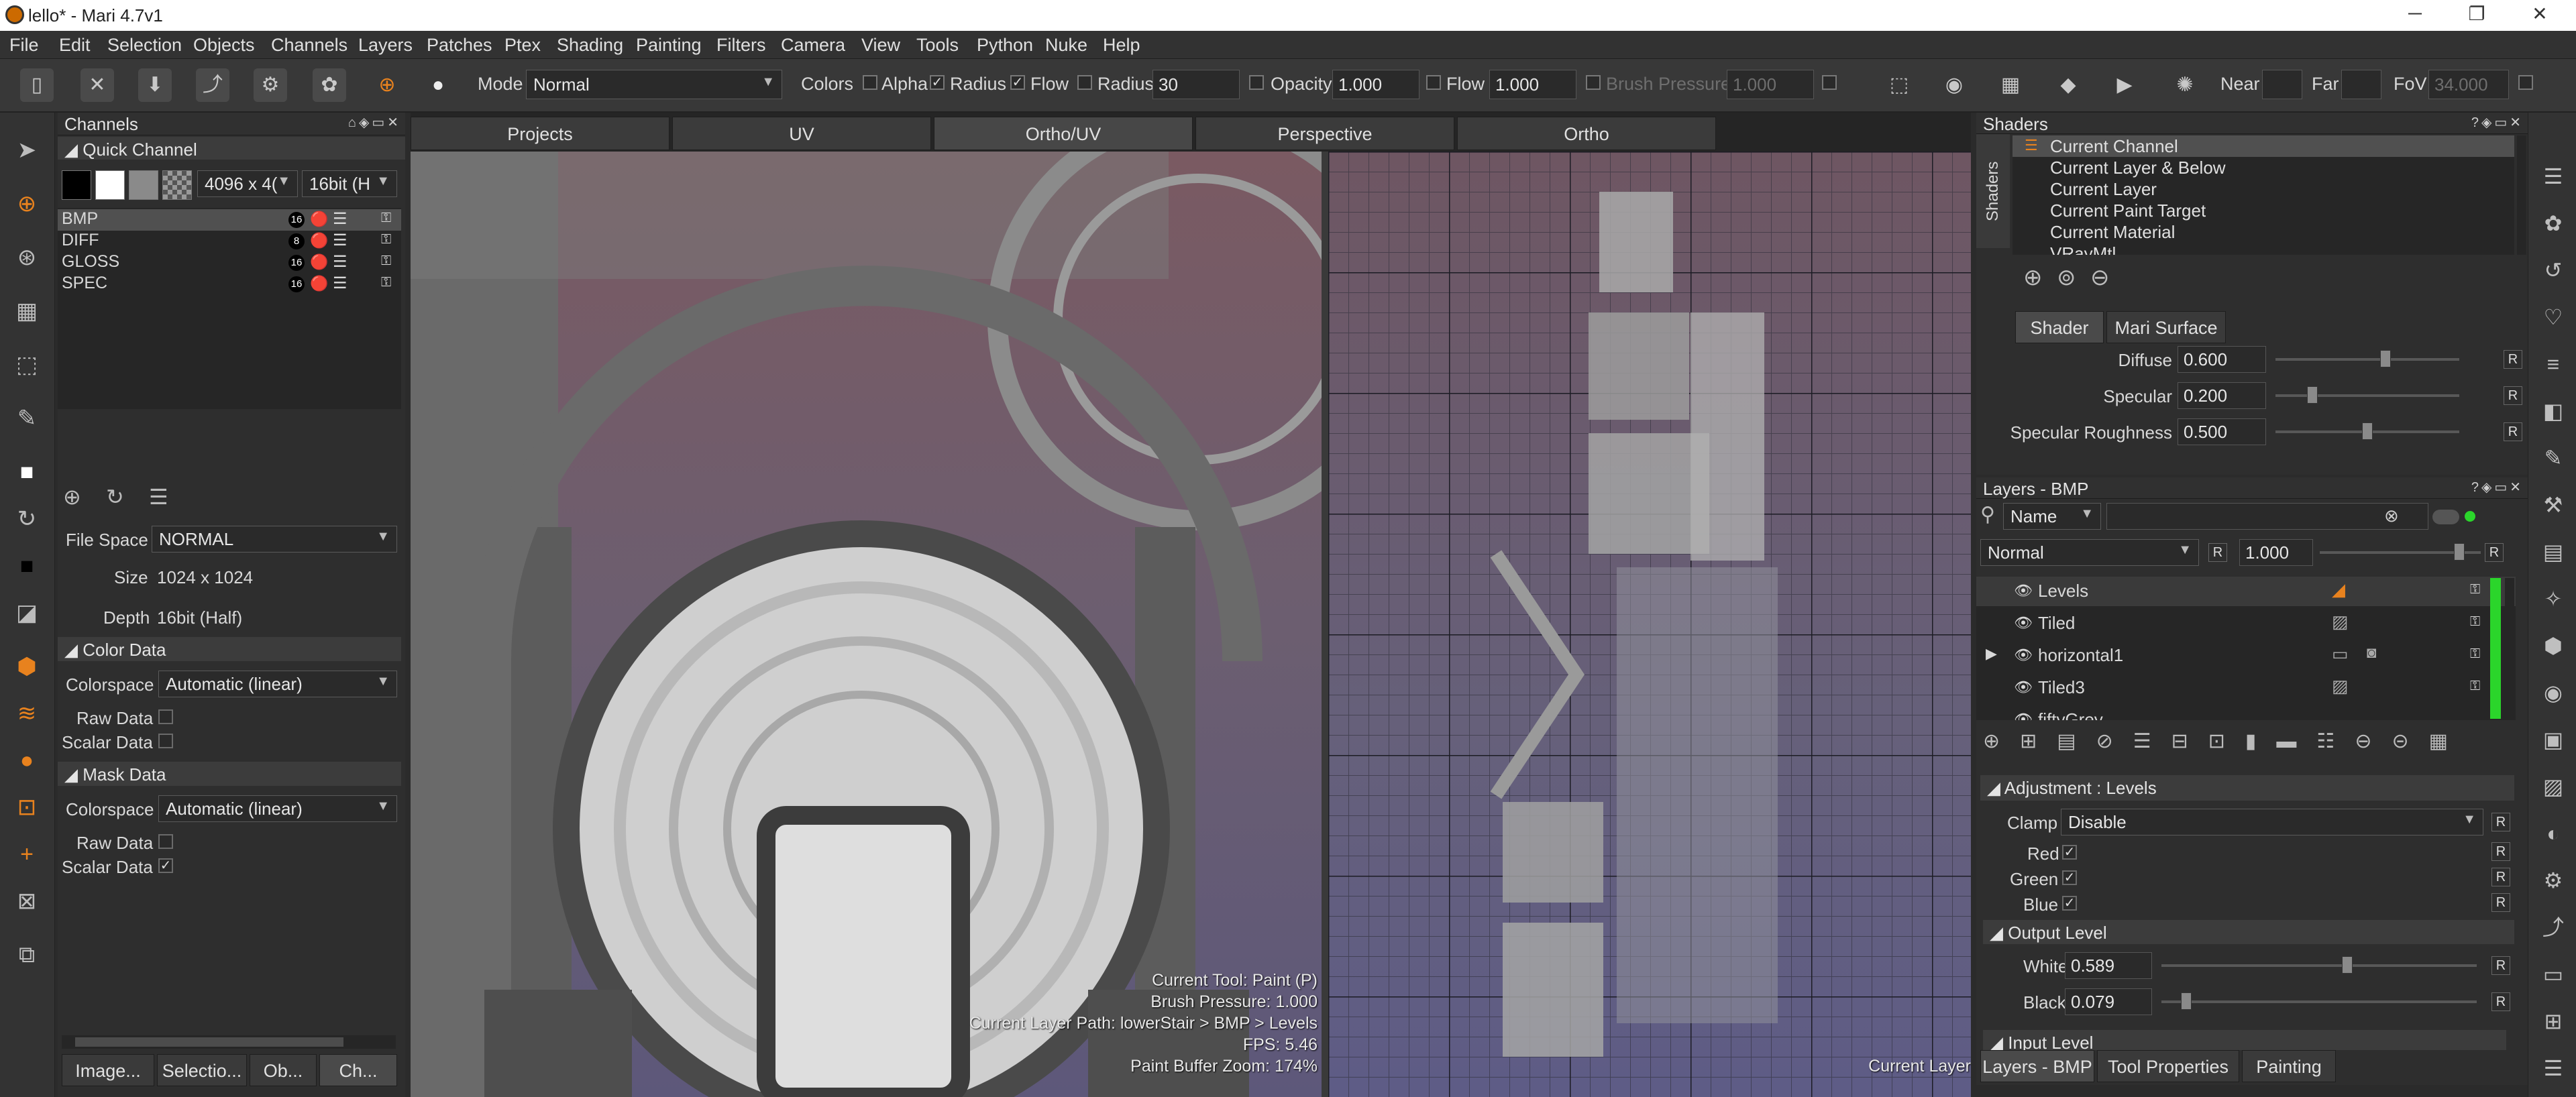 The height and width of the screenshot is (1097, 2576). Describe the element at coordinates (2037, 1066) in the screenshot. I see `tab-layers-bmp: Layers - BMP` at that location.